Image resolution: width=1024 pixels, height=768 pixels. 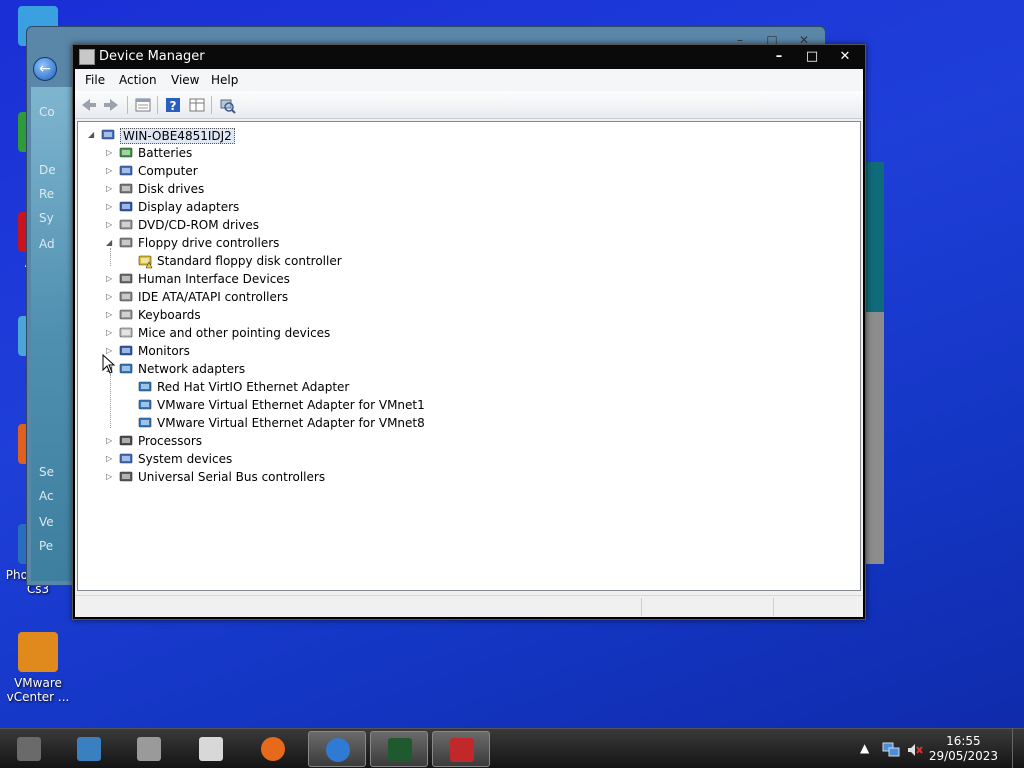 What do you see at coordinates (249, 261) in the screenshot?
I see `tree-child-label: Standard floppy disk controller` at bounding box center [249, 261].